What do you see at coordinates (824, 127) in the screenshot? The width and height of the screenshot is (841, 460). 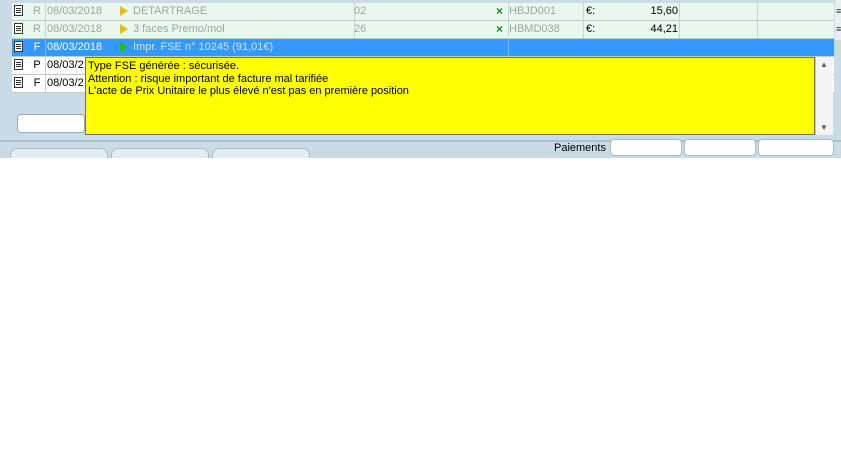 I see `scroll-down-icon: ▼` at bounding box center [824, 127].